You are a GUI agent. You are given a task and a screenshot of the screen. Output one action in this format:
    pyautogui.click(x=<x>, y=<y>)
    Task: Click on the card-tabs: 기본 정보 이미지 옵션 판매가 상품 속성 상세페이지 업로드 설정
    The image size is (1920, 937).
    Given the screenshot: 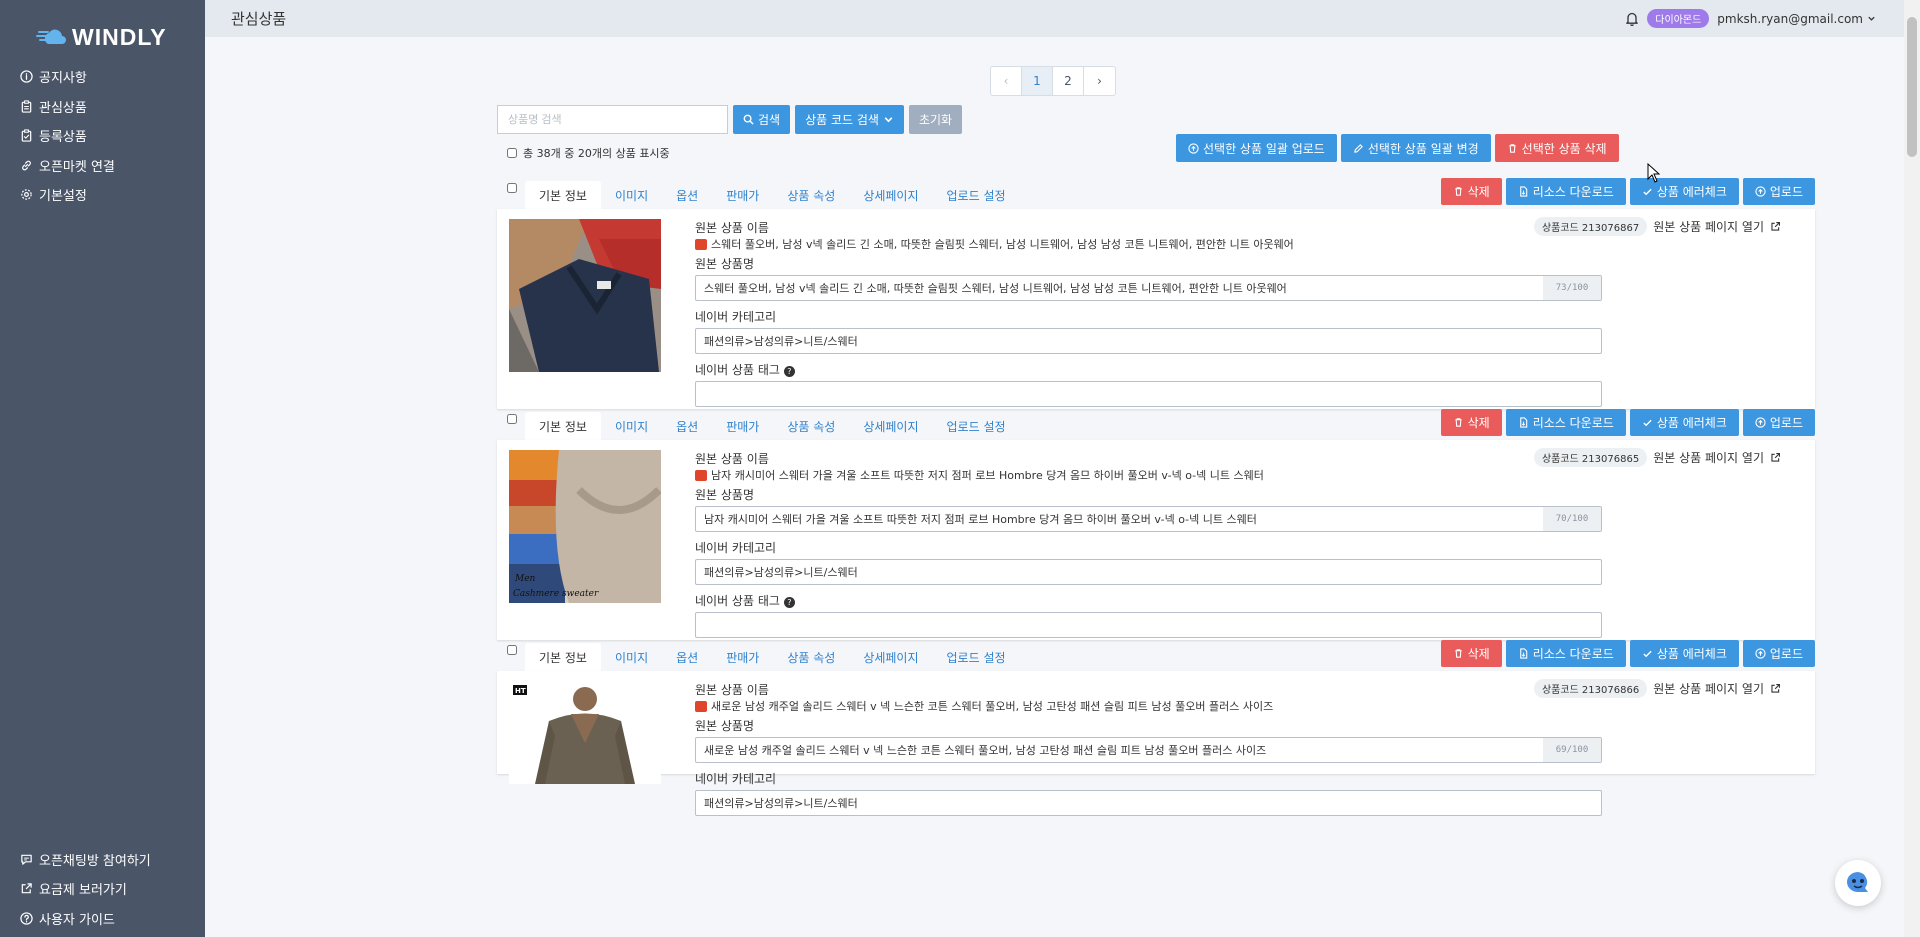 What is the action you would take?
    pyautogui.click(x=772, y=426)
    